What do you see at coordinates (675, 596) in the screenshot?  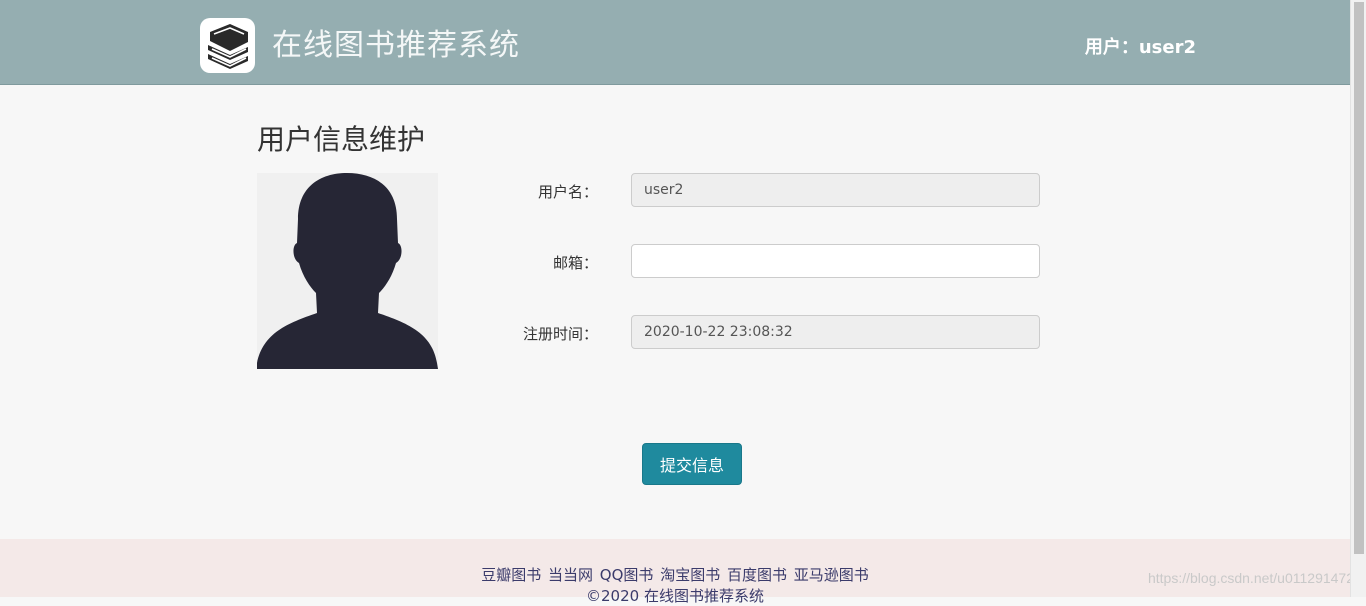 I see `copyright: ©2020 在线图书推荐系统` at bounding box center [675, 596].